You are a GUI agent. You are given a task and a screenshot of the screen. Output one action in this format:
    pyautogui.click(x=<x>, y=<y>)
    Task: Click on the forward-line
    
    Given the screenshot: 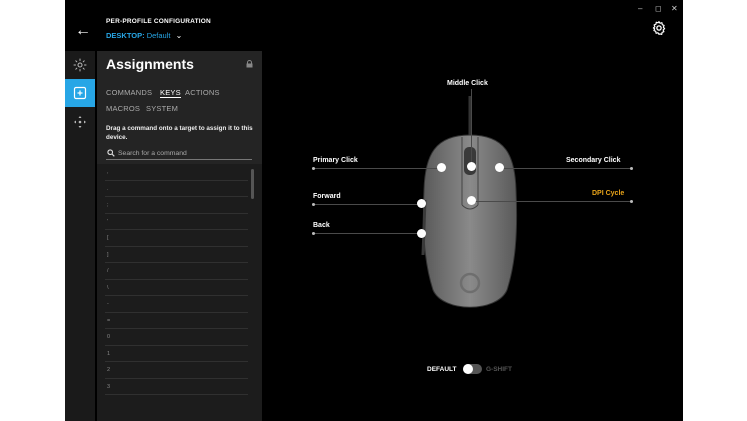 What is the action you would take?
    pyautogui.click(x=367, y=204)
    